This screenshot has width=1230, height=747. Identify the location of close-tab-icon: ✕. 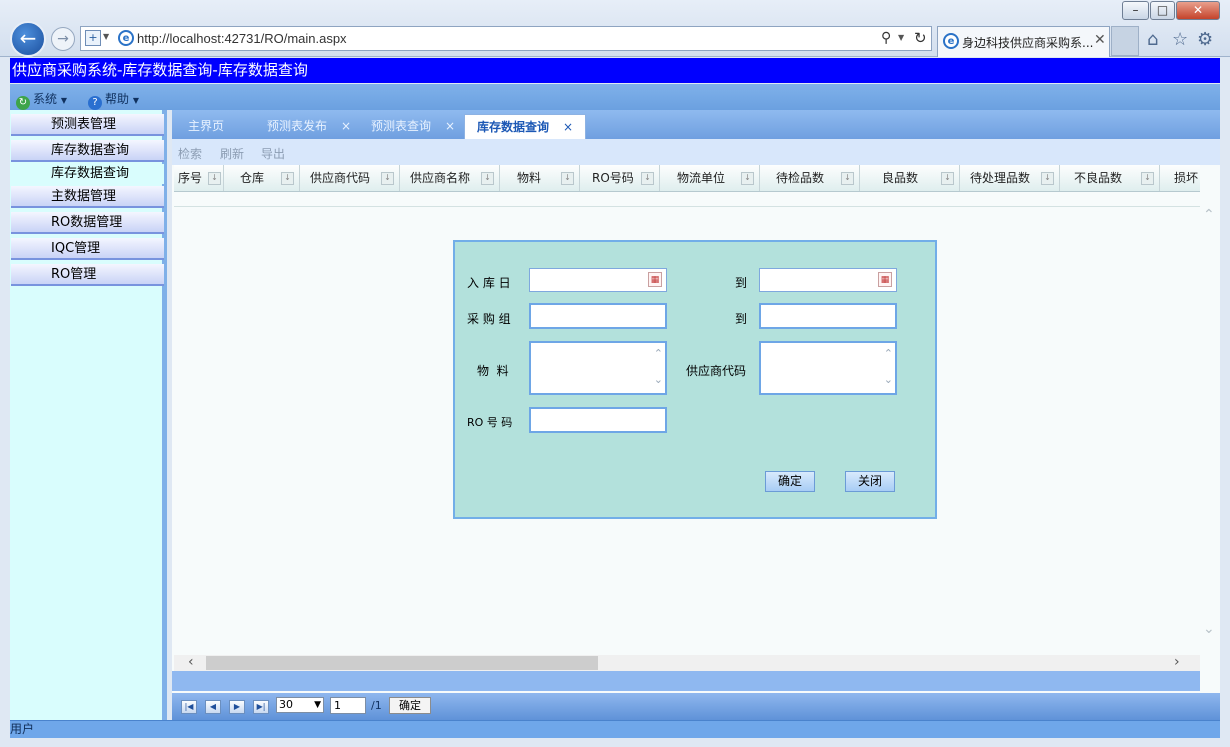
(1100, 40).